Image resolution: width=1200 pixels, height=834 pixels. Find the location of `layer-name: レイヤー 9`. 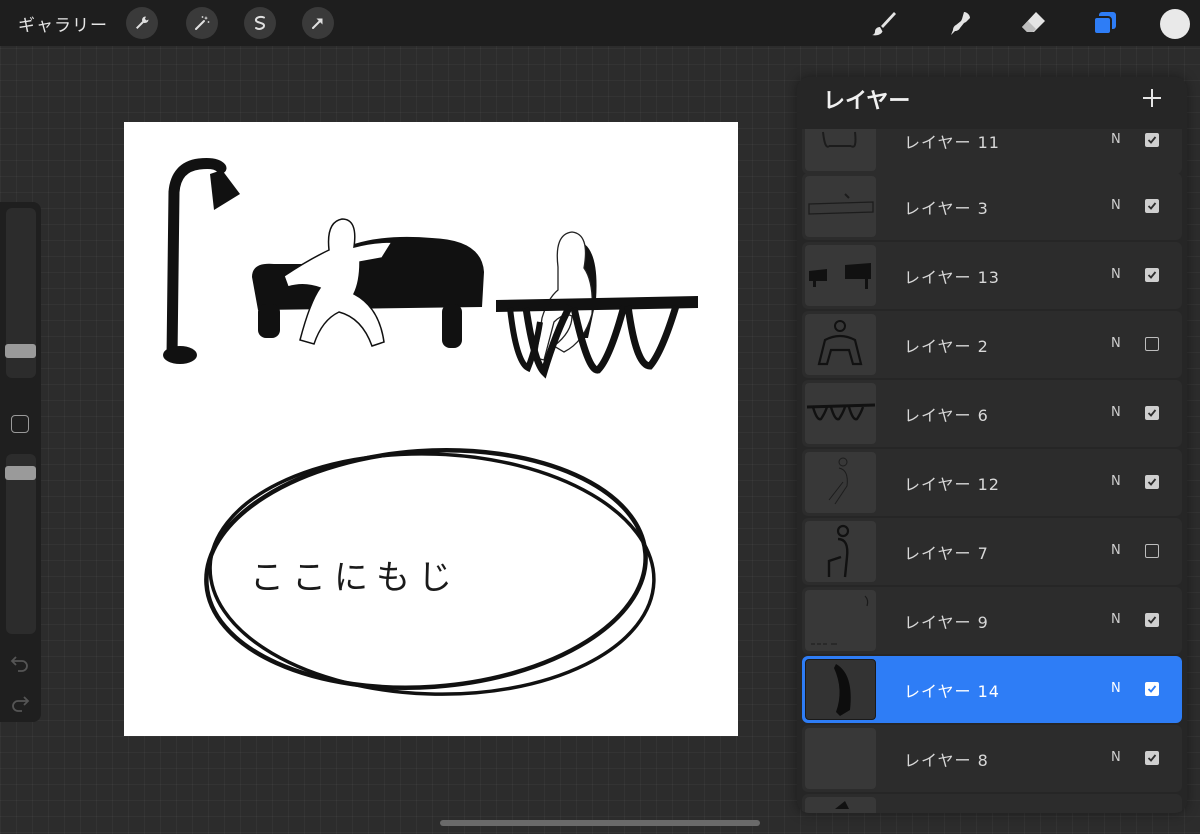

layer-name: レイヤー 9 is located at coordinates (946, 622).